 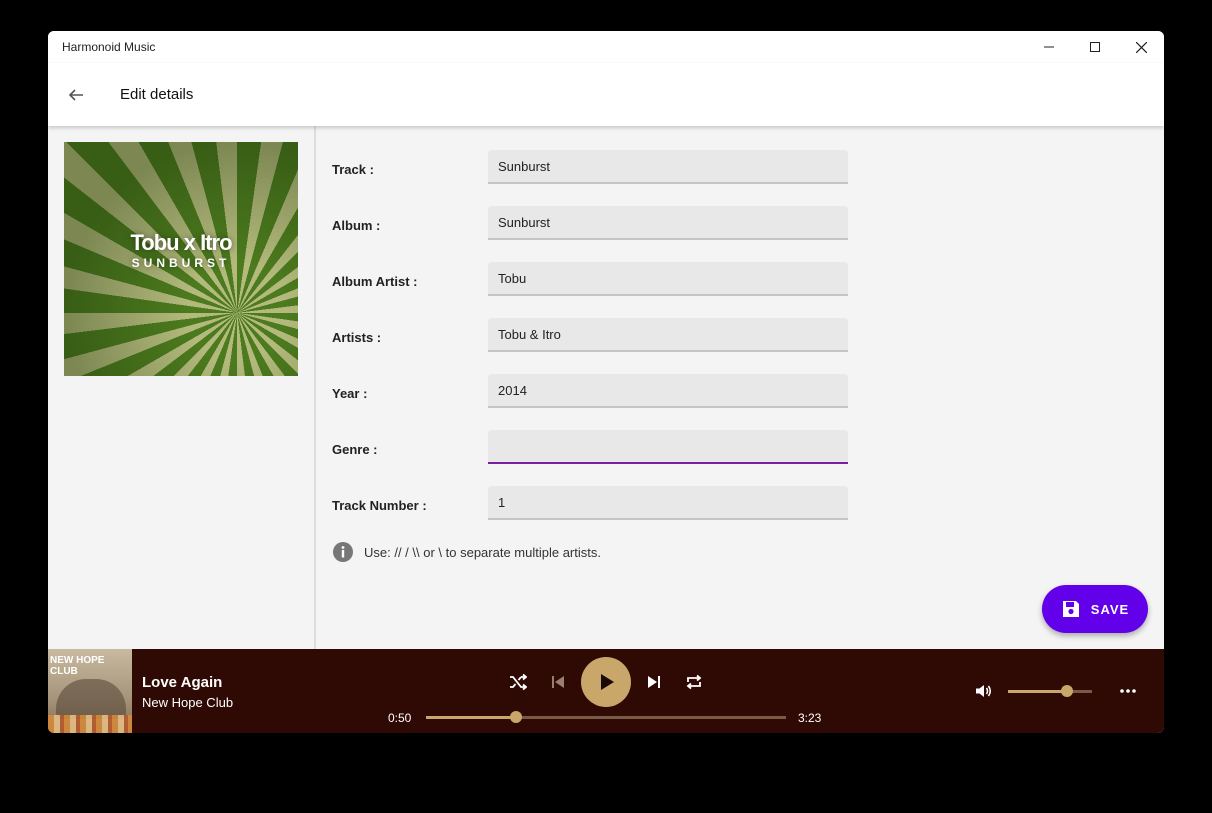 I want to click on genre-label: Genre :, so click(x=355, y=449).